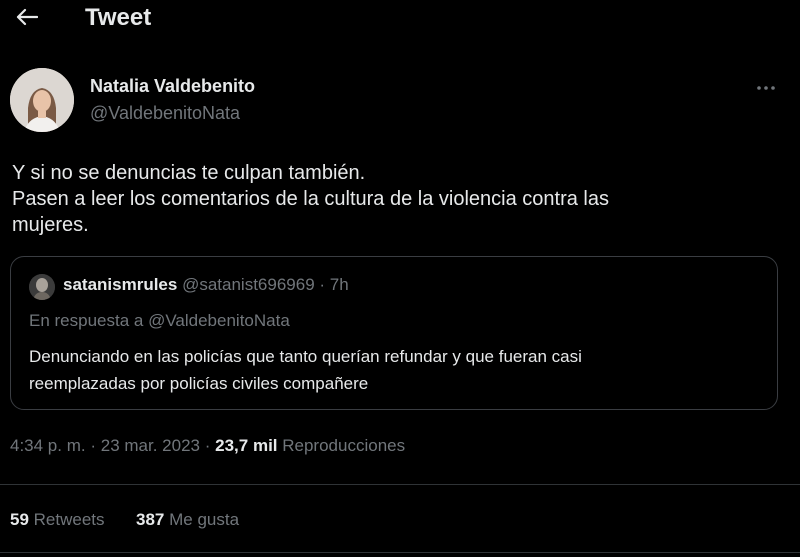 The image size is (800, 557). I want to click on tweet-stats: 59 Retweets 387 Me gusta, so click(124, 520).